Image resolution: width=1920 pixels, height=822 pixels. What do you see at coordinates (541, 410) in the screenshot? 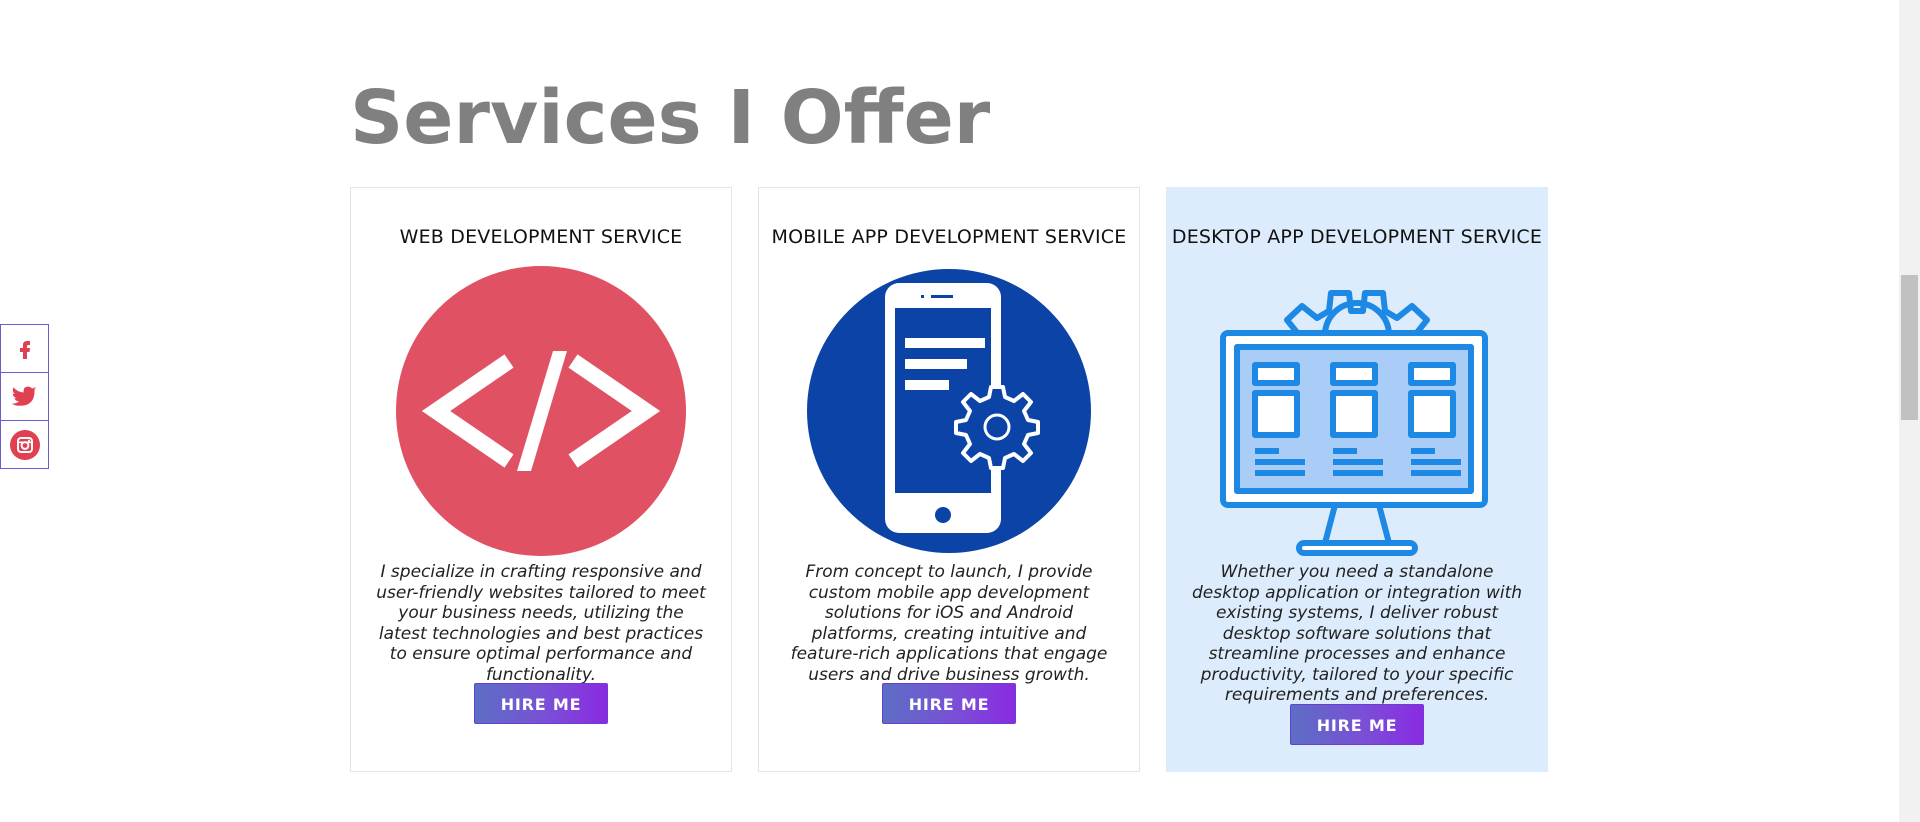
I see `code-icon` at bounding box center [541, 410].